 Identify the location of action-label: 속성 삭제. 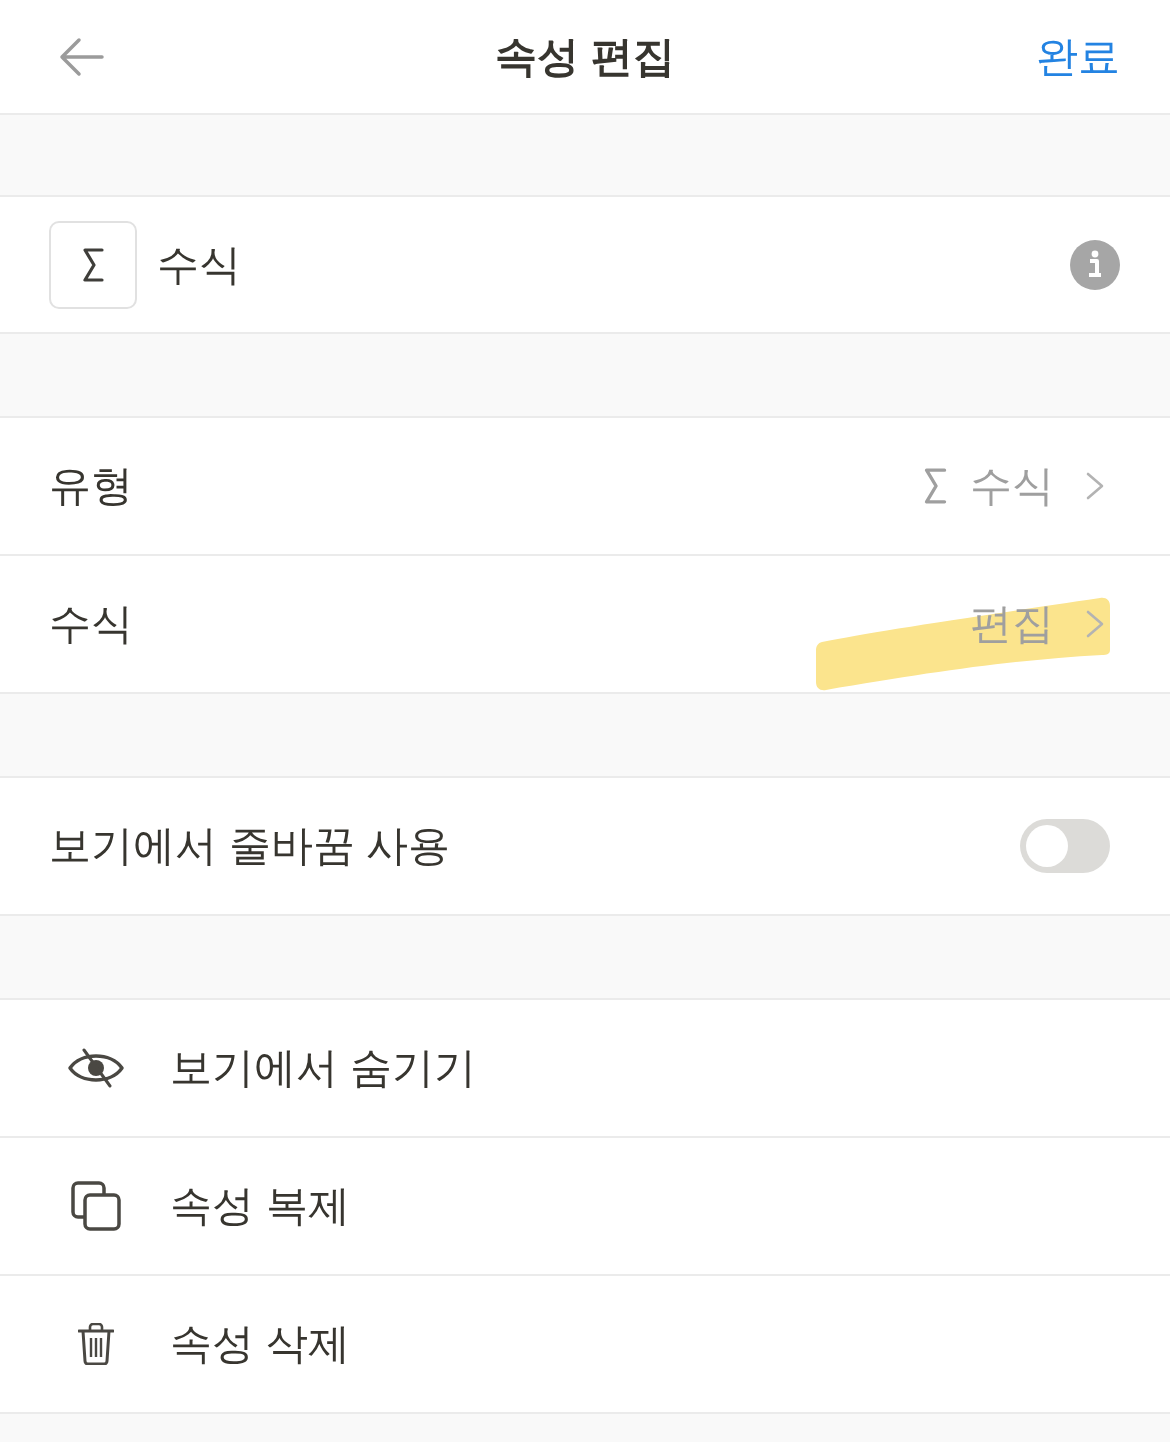
(260, 1344).